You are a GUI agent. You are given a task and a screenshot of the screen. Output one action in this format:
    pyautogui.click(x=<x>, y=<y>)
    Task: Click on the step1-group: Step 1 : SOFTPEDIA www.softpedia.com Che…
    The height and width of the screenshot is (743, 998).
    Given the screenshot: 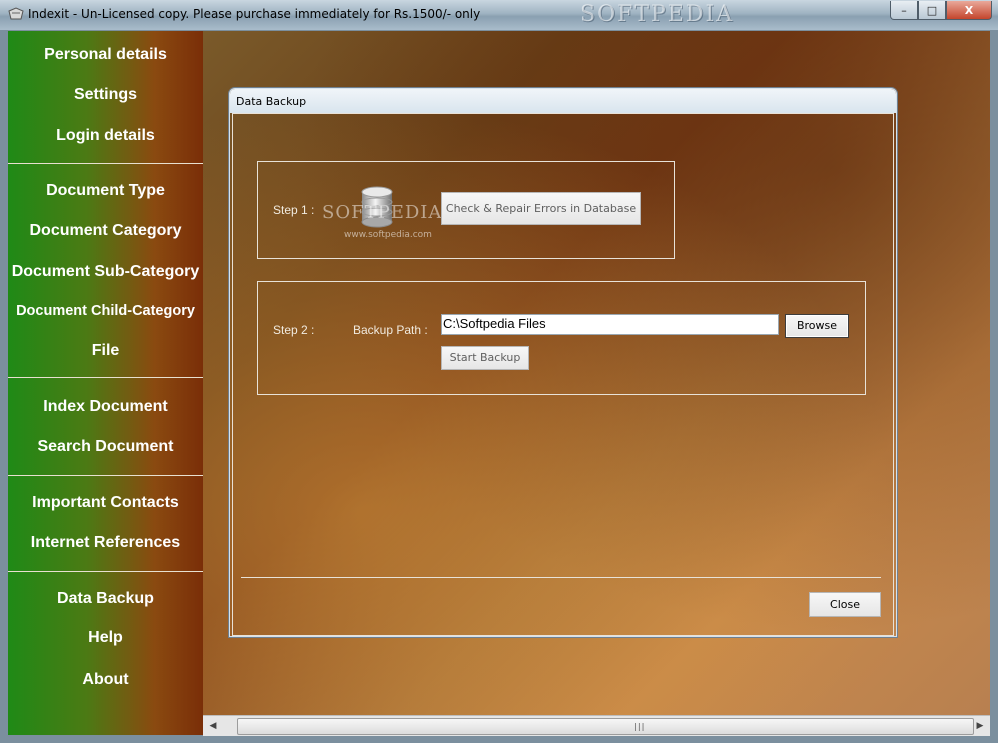 What is the action you would take?
    pyautogui.click(x=466, y=210)
    